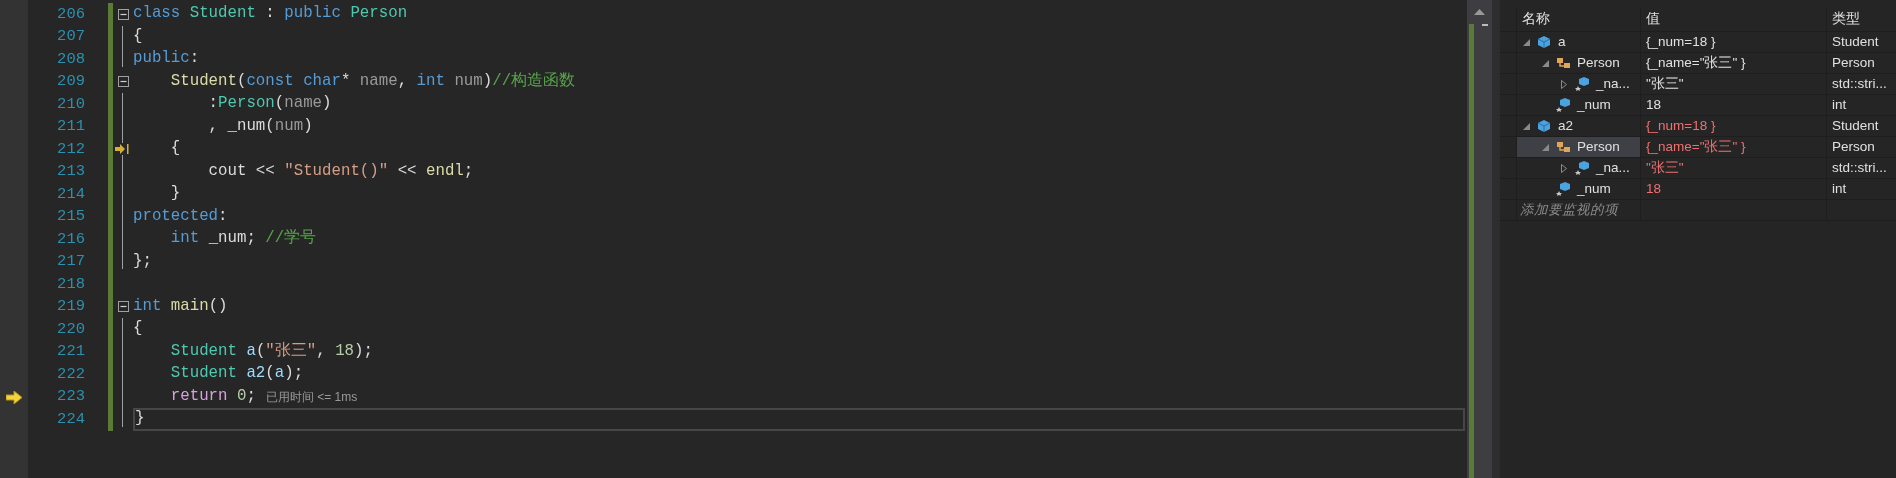 This screenshot has height=478, width=1896. What do you see at coordinates (70, 14) in the screenshot?
I see `line-number: 206` at bounding box center [70, 14].